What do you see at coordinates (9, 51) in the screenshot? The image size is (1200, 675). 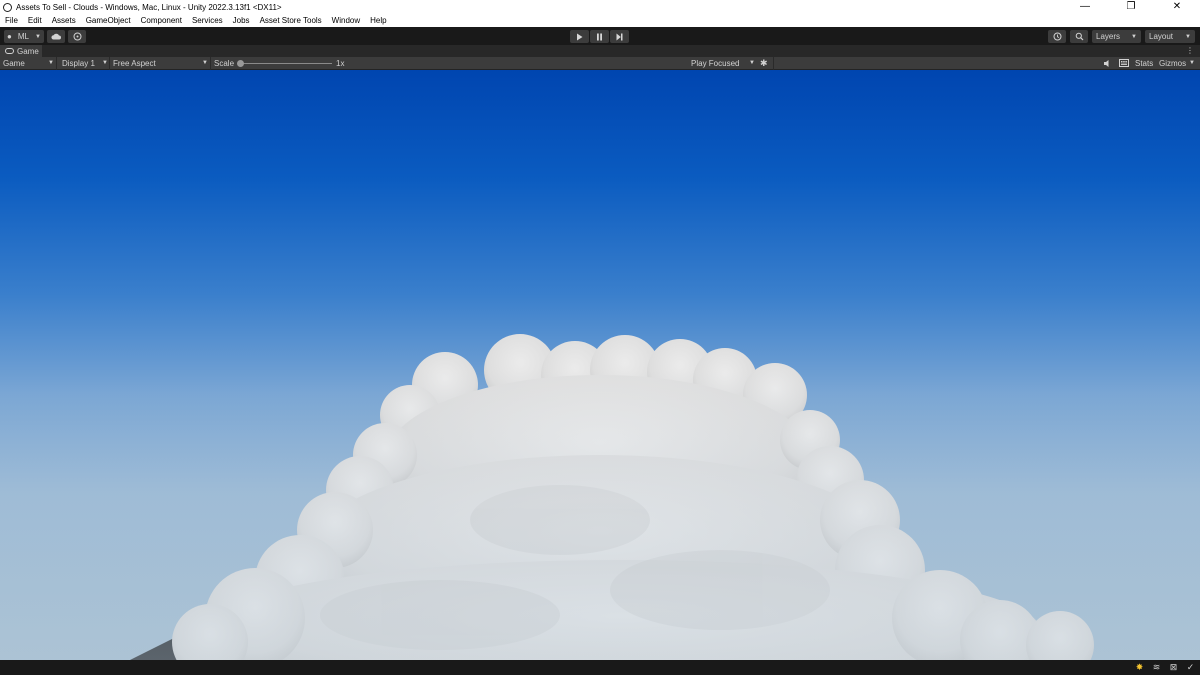 I see `gamepad-icon` at bounding box center [9, 51].